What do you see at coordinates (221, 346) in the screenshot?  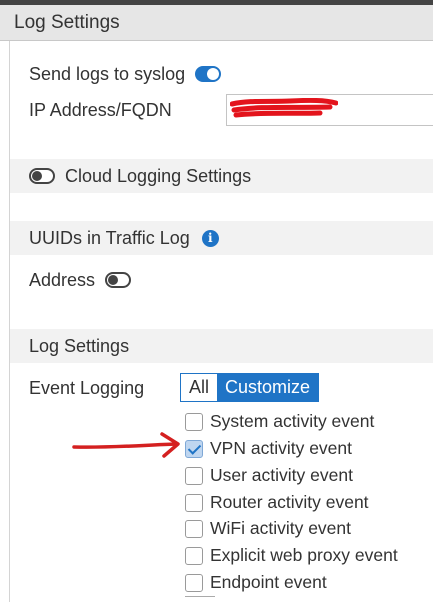 I see `log-settings-section: Log Settings` at bounding box center [221, 346].